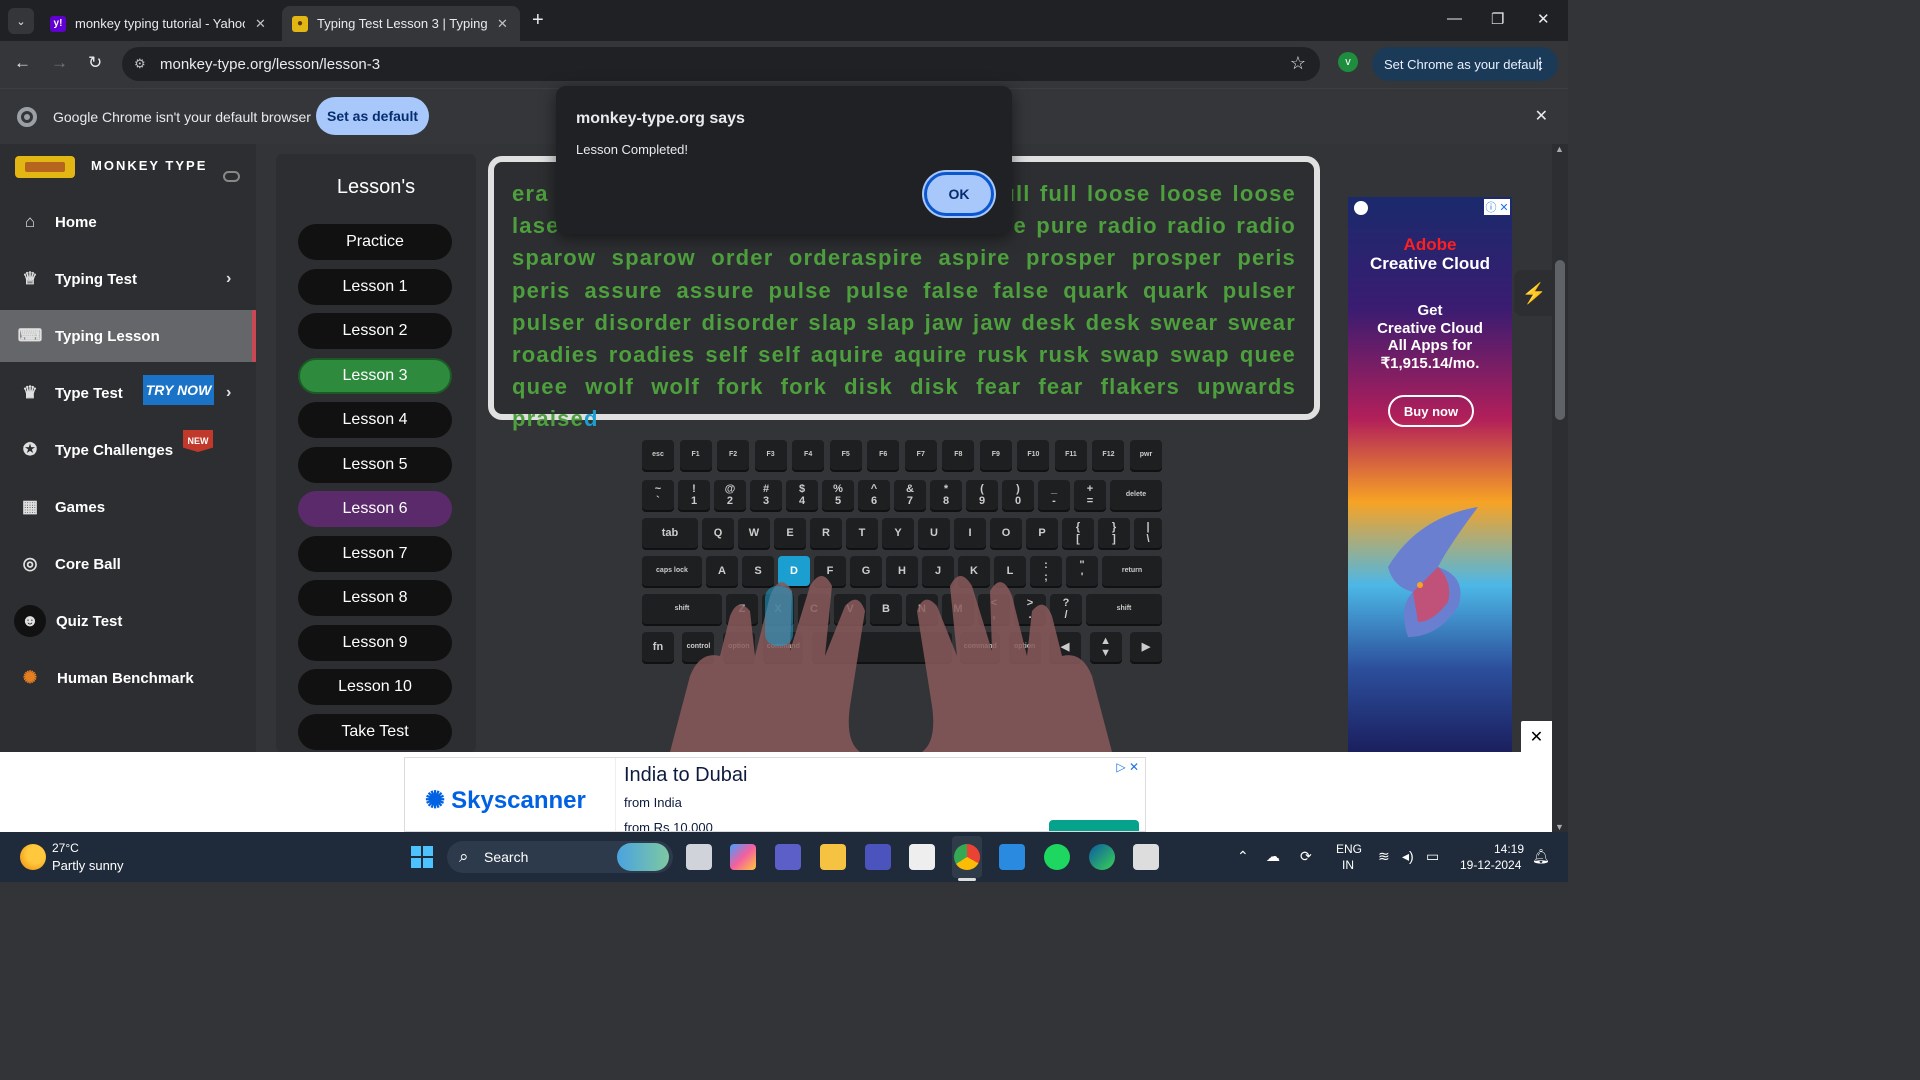 The height and width of the screenshot is (1080, 1920). What do you see at coordinates (1348, 62) in the screenshot?
I see `profile-avatar: v` at bounding box center [1348, 62].